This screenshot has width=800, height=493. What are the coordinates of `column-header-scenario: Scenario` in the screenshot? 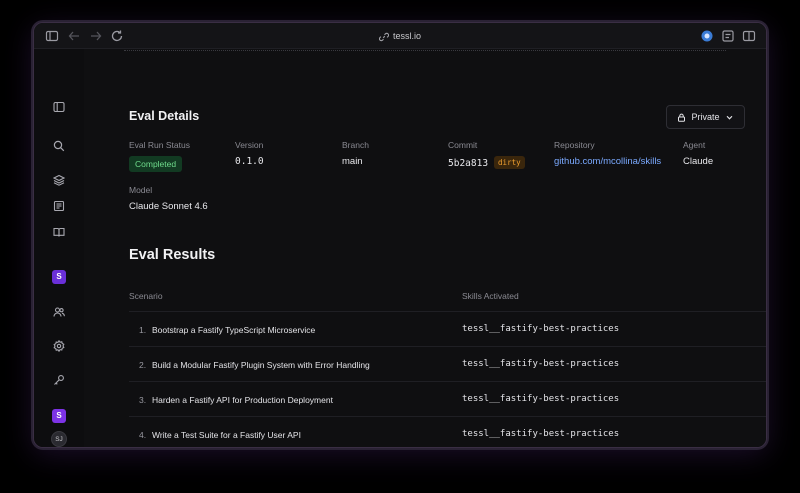 It's located at (146, 296).